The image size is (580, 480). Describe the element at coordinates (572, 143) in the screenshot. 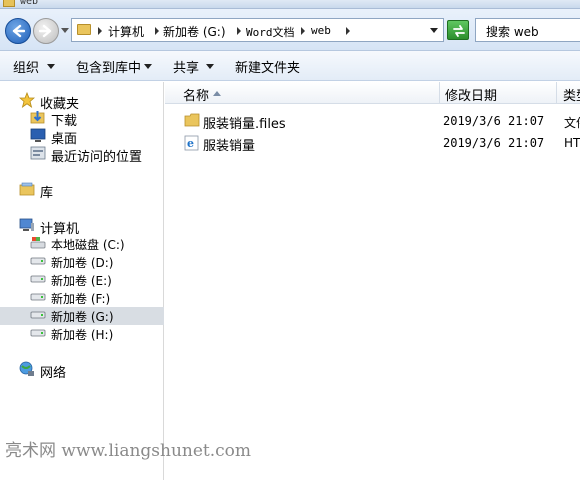

I see `file-type: HTM` at that location.